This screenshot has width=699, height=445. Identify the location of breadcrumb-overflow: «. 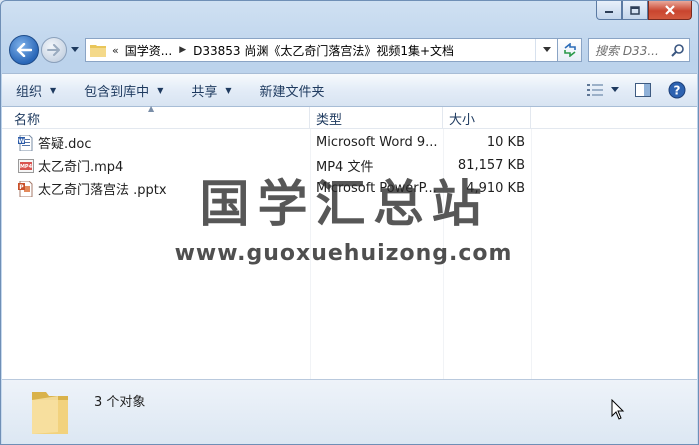
(115, 50).